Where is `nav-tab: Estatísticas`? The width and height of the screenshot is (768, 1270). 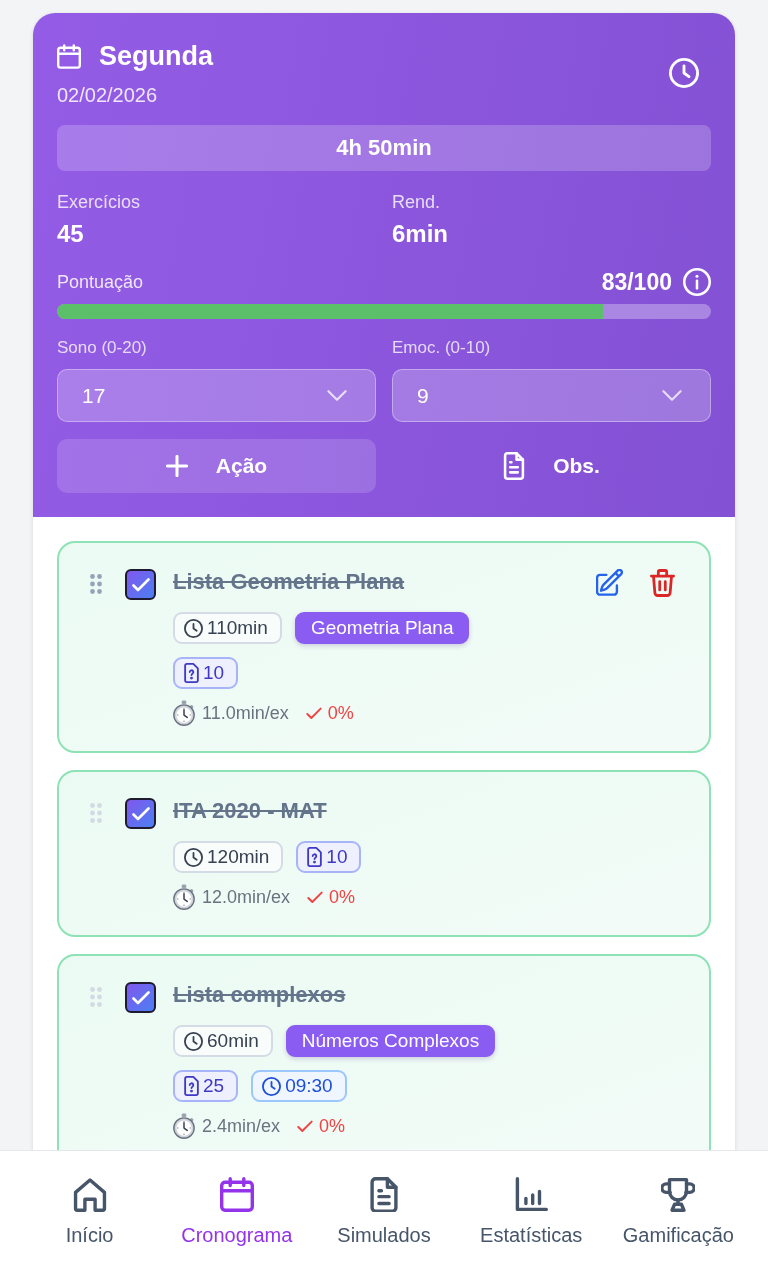 nav-tab: Estatísticas is located at coordinates (531, 1212).